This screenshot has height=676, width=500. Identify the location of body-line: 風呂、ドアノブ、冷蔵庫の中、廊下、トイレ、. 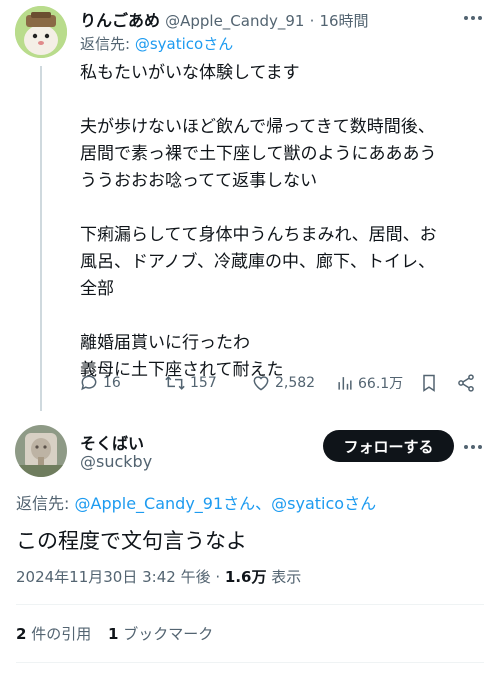
(257, 262).